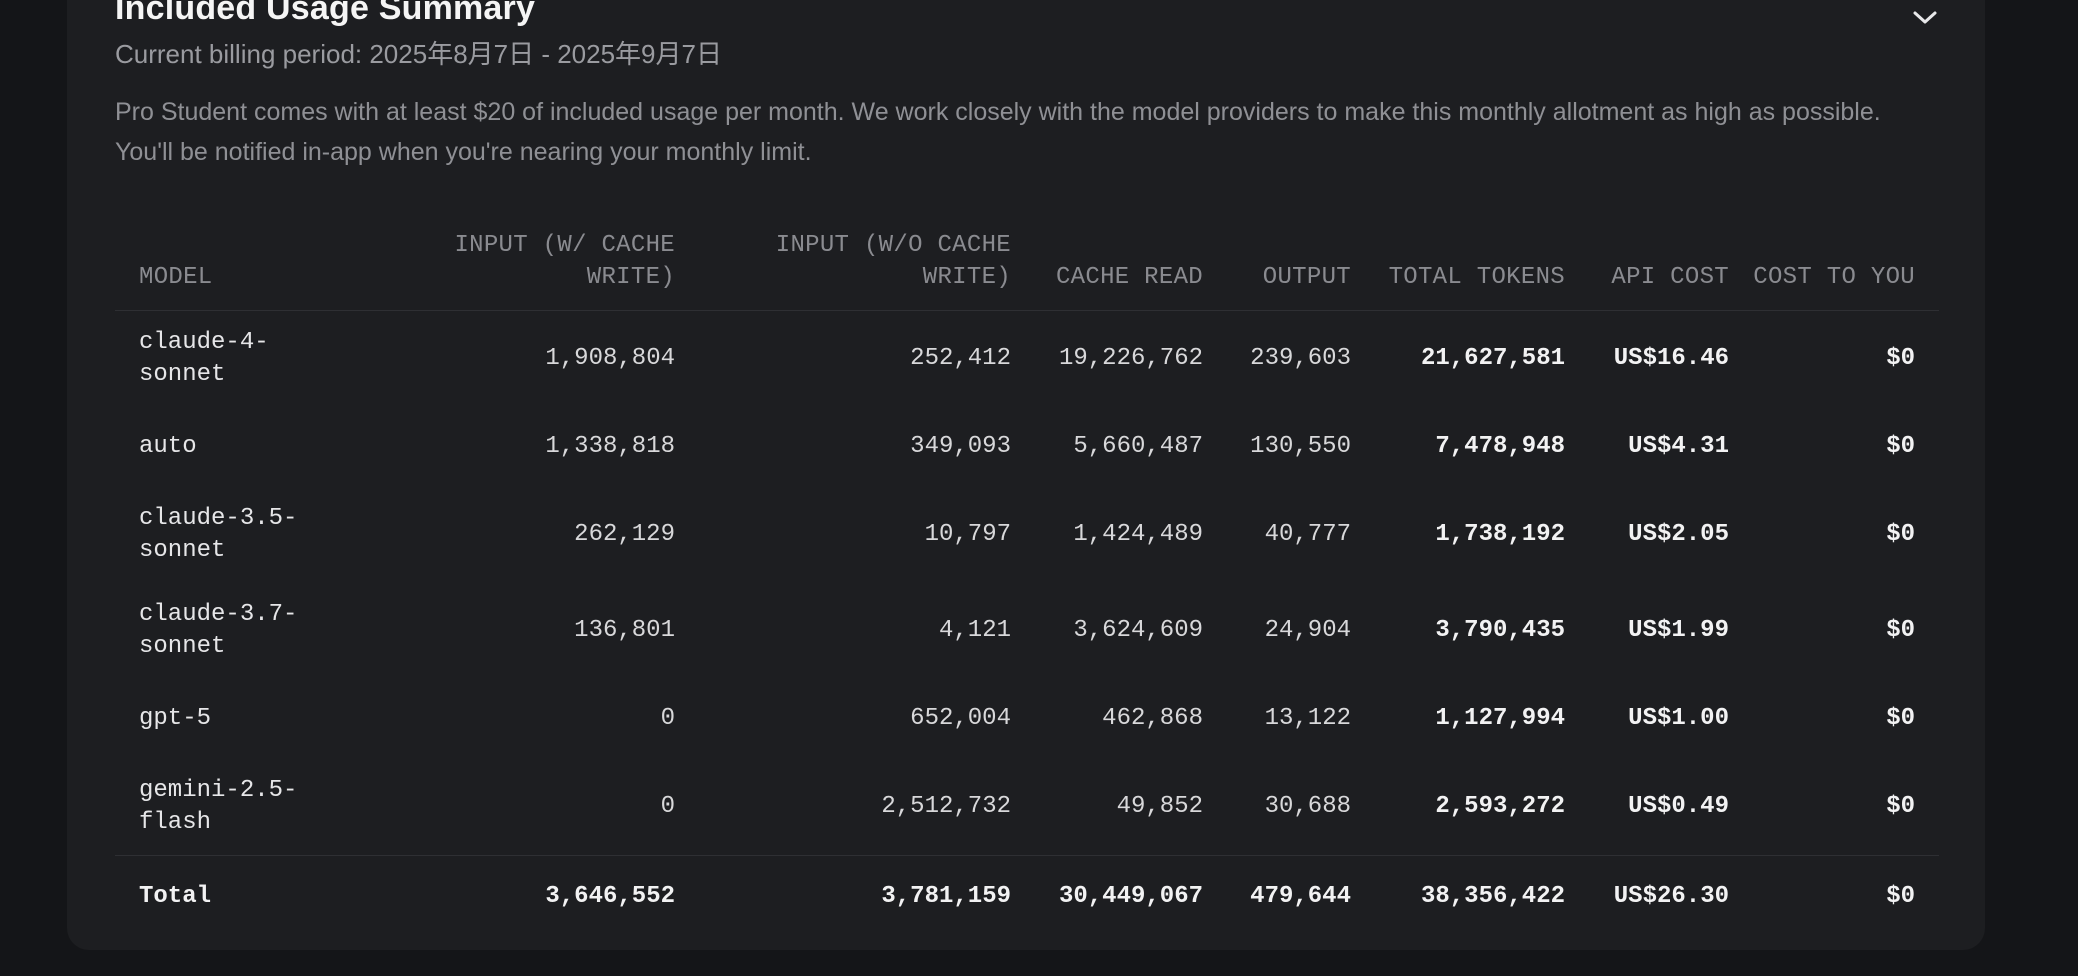 The width and height of the screenshot is (2078, 976). Describe the element at coordinates (1846, 270) in the screenshot. I see `header-cost-to-you: COST TO YOU` at that location.